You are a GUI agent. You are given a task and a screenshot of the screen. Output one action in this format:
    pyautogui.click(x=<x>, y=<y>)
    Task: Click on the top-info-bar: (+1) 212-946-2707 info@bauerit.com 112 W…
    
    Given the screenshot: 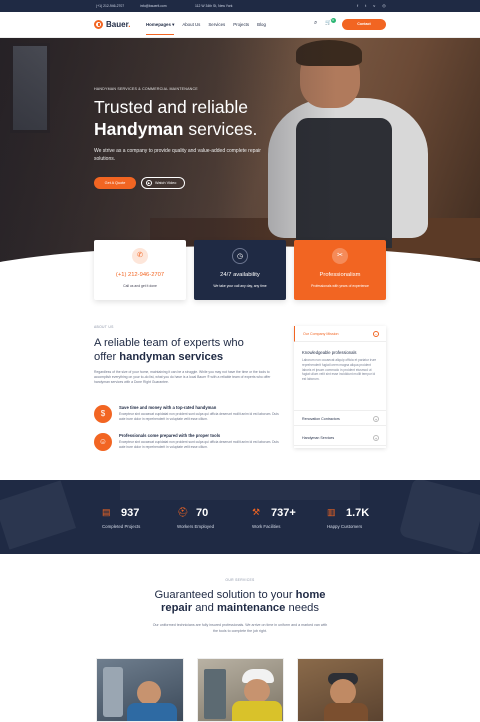 What is the action you would take?
    pyautogui.click(x=240, y=6)
    